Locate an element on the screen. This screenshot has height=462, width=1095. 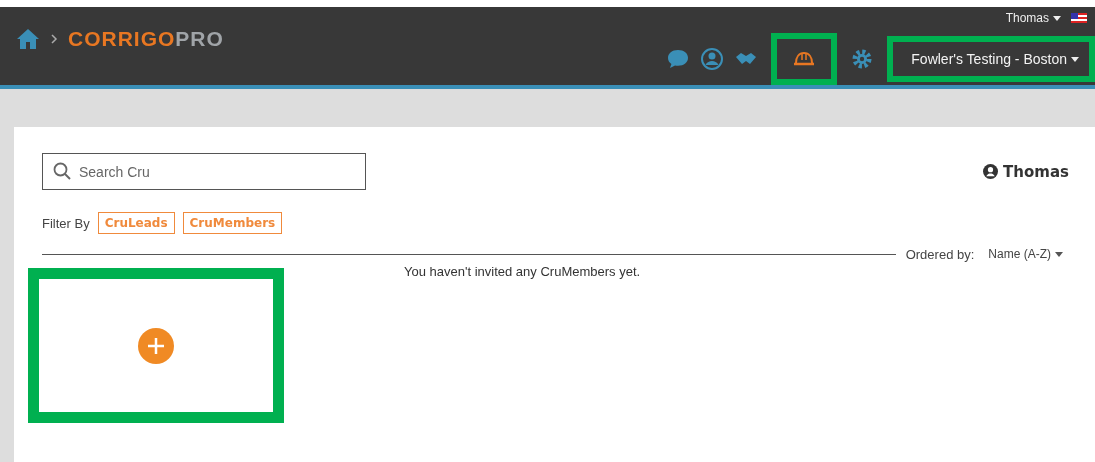
location-dropdown: Fowler's Testing - Boston is located at coordinates (995, 59).